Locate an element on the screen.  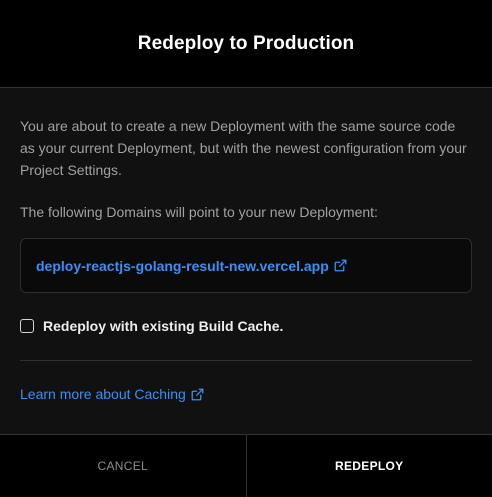
build-cache-label: Redeploy with existing Build Cache. is located at coordinates (163, 326).